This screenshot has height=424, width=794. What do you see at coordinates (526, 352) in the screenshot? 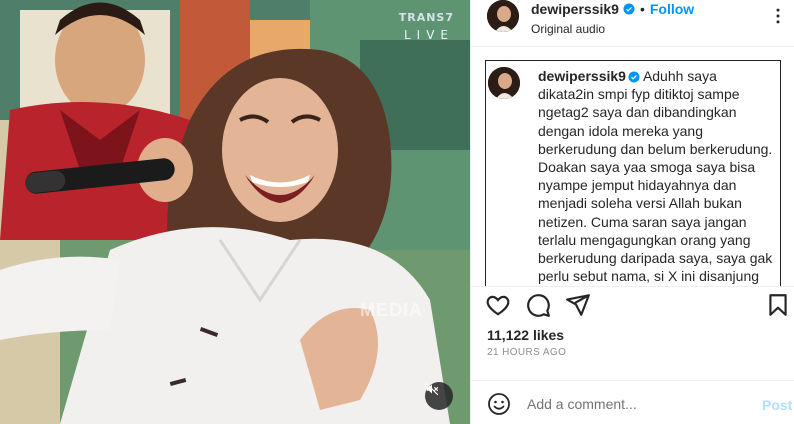
I see `post-timestamp: 21 HOURS AGO` at bounding box center [526, 352].